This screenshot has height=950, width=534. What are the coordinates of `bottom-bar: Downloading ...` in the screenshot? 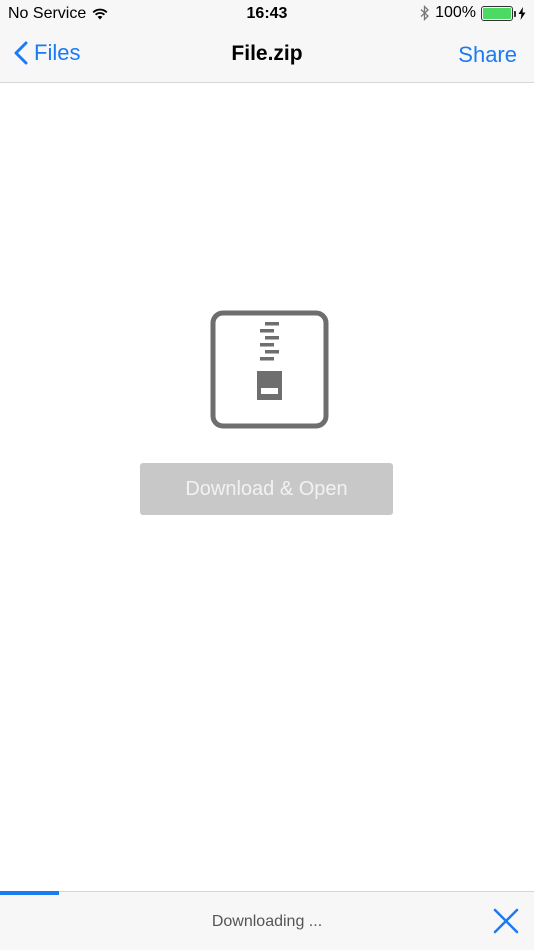 It's located at (267, 920).